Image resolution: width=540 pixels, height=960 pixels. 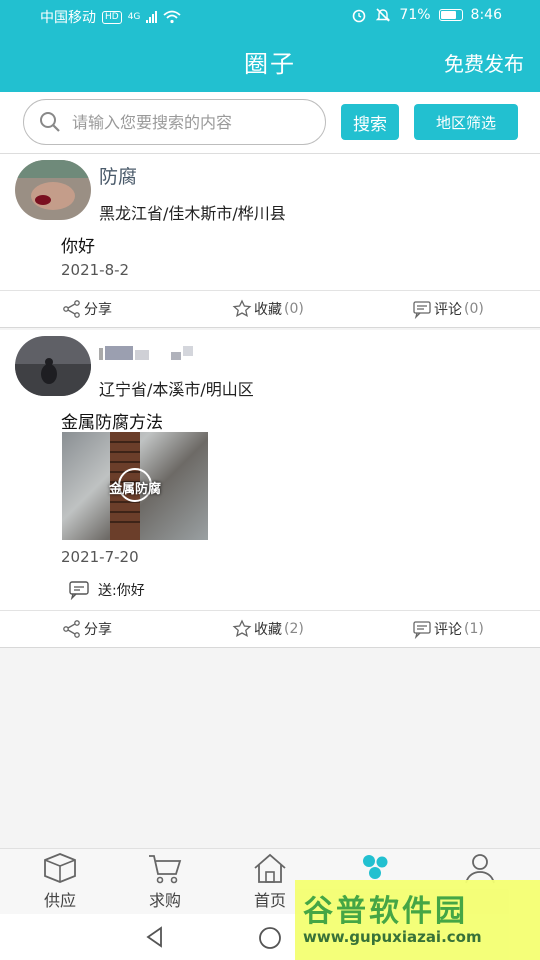 I want to click on comment-button: 评论 (0), so click(x=448, y=309).